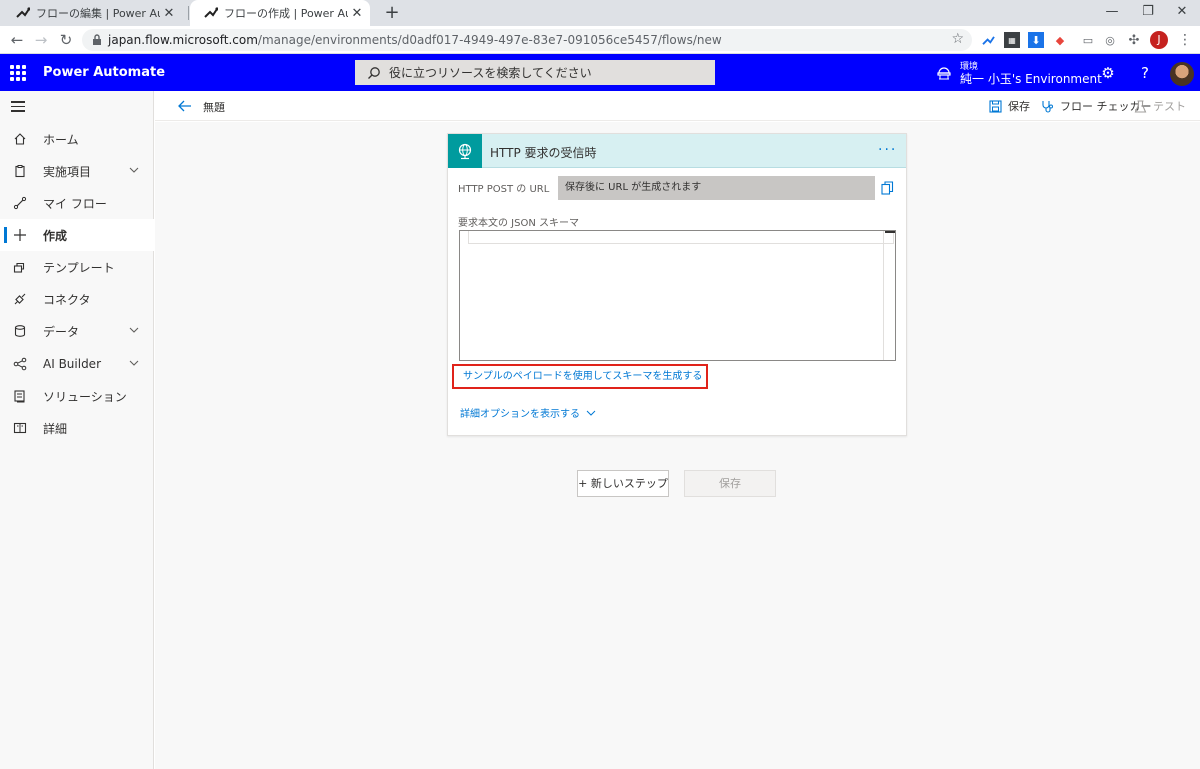 Image resolution: width=1200 pixels, height=769 pixels. What do you see at coordinates (520, 414) in the screenshot?
I see `advanced-options-label: 詳細オプションを表示する` at bounding box center [520, 414].